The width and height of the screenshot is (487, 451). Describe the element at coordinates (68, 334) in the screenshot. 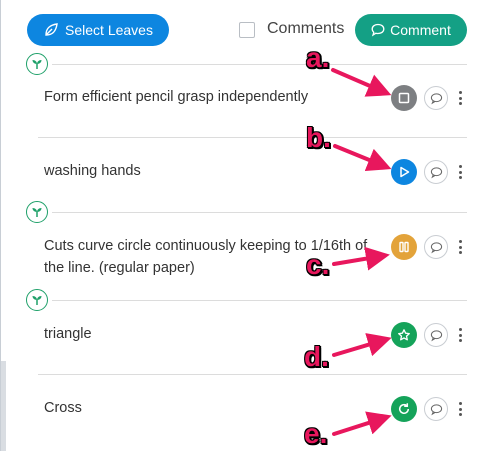

I see `leaf-row-text: triangle` at that location.